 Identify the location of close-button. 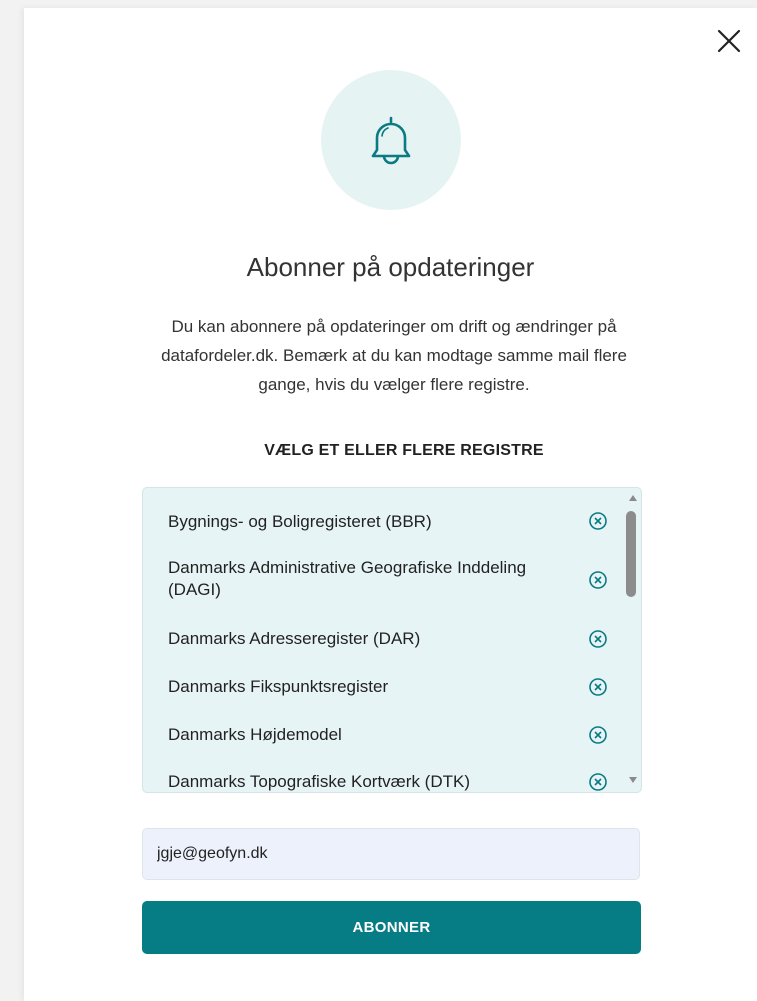
(729, 41).